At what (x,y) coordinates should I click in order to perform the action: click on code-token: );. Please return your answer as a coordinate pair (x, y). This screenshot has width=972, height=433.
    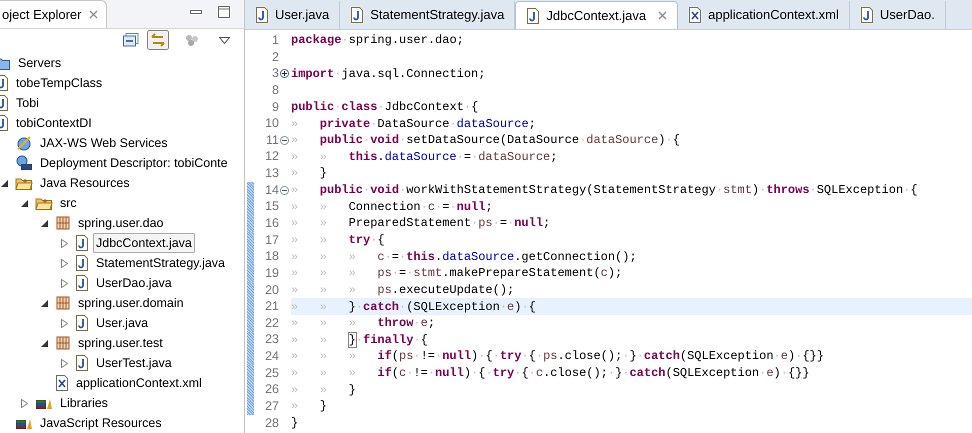
    Looking at the image, I should click on (615, 273).